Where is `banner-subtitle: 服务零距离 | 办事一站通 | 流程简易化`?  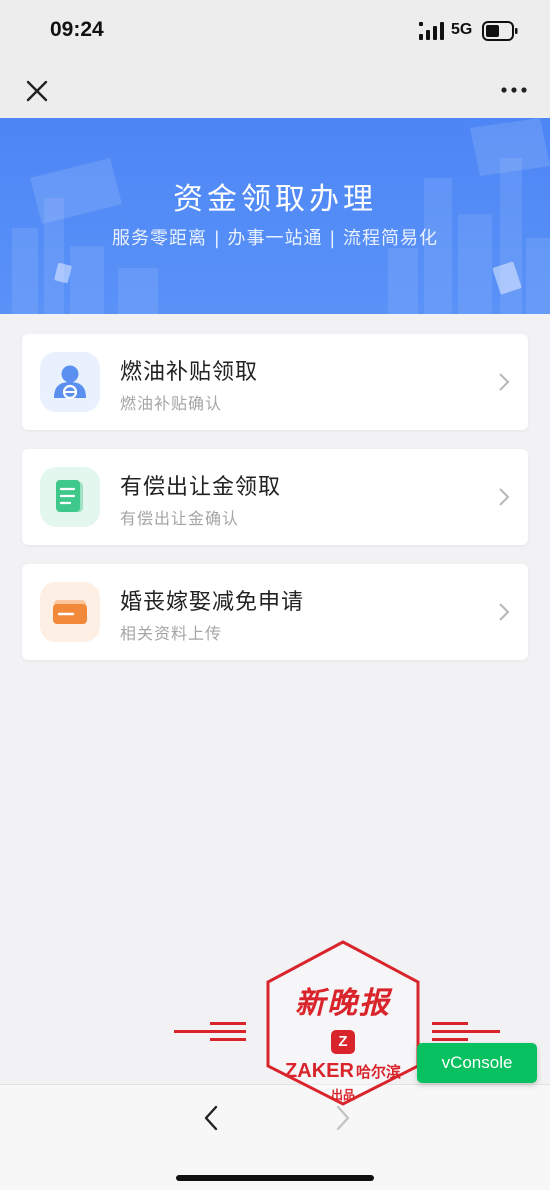
banner-subtitle: 服务零距离 | 办事一站通 | 流程简易化 is located at coordinates (274, 238).